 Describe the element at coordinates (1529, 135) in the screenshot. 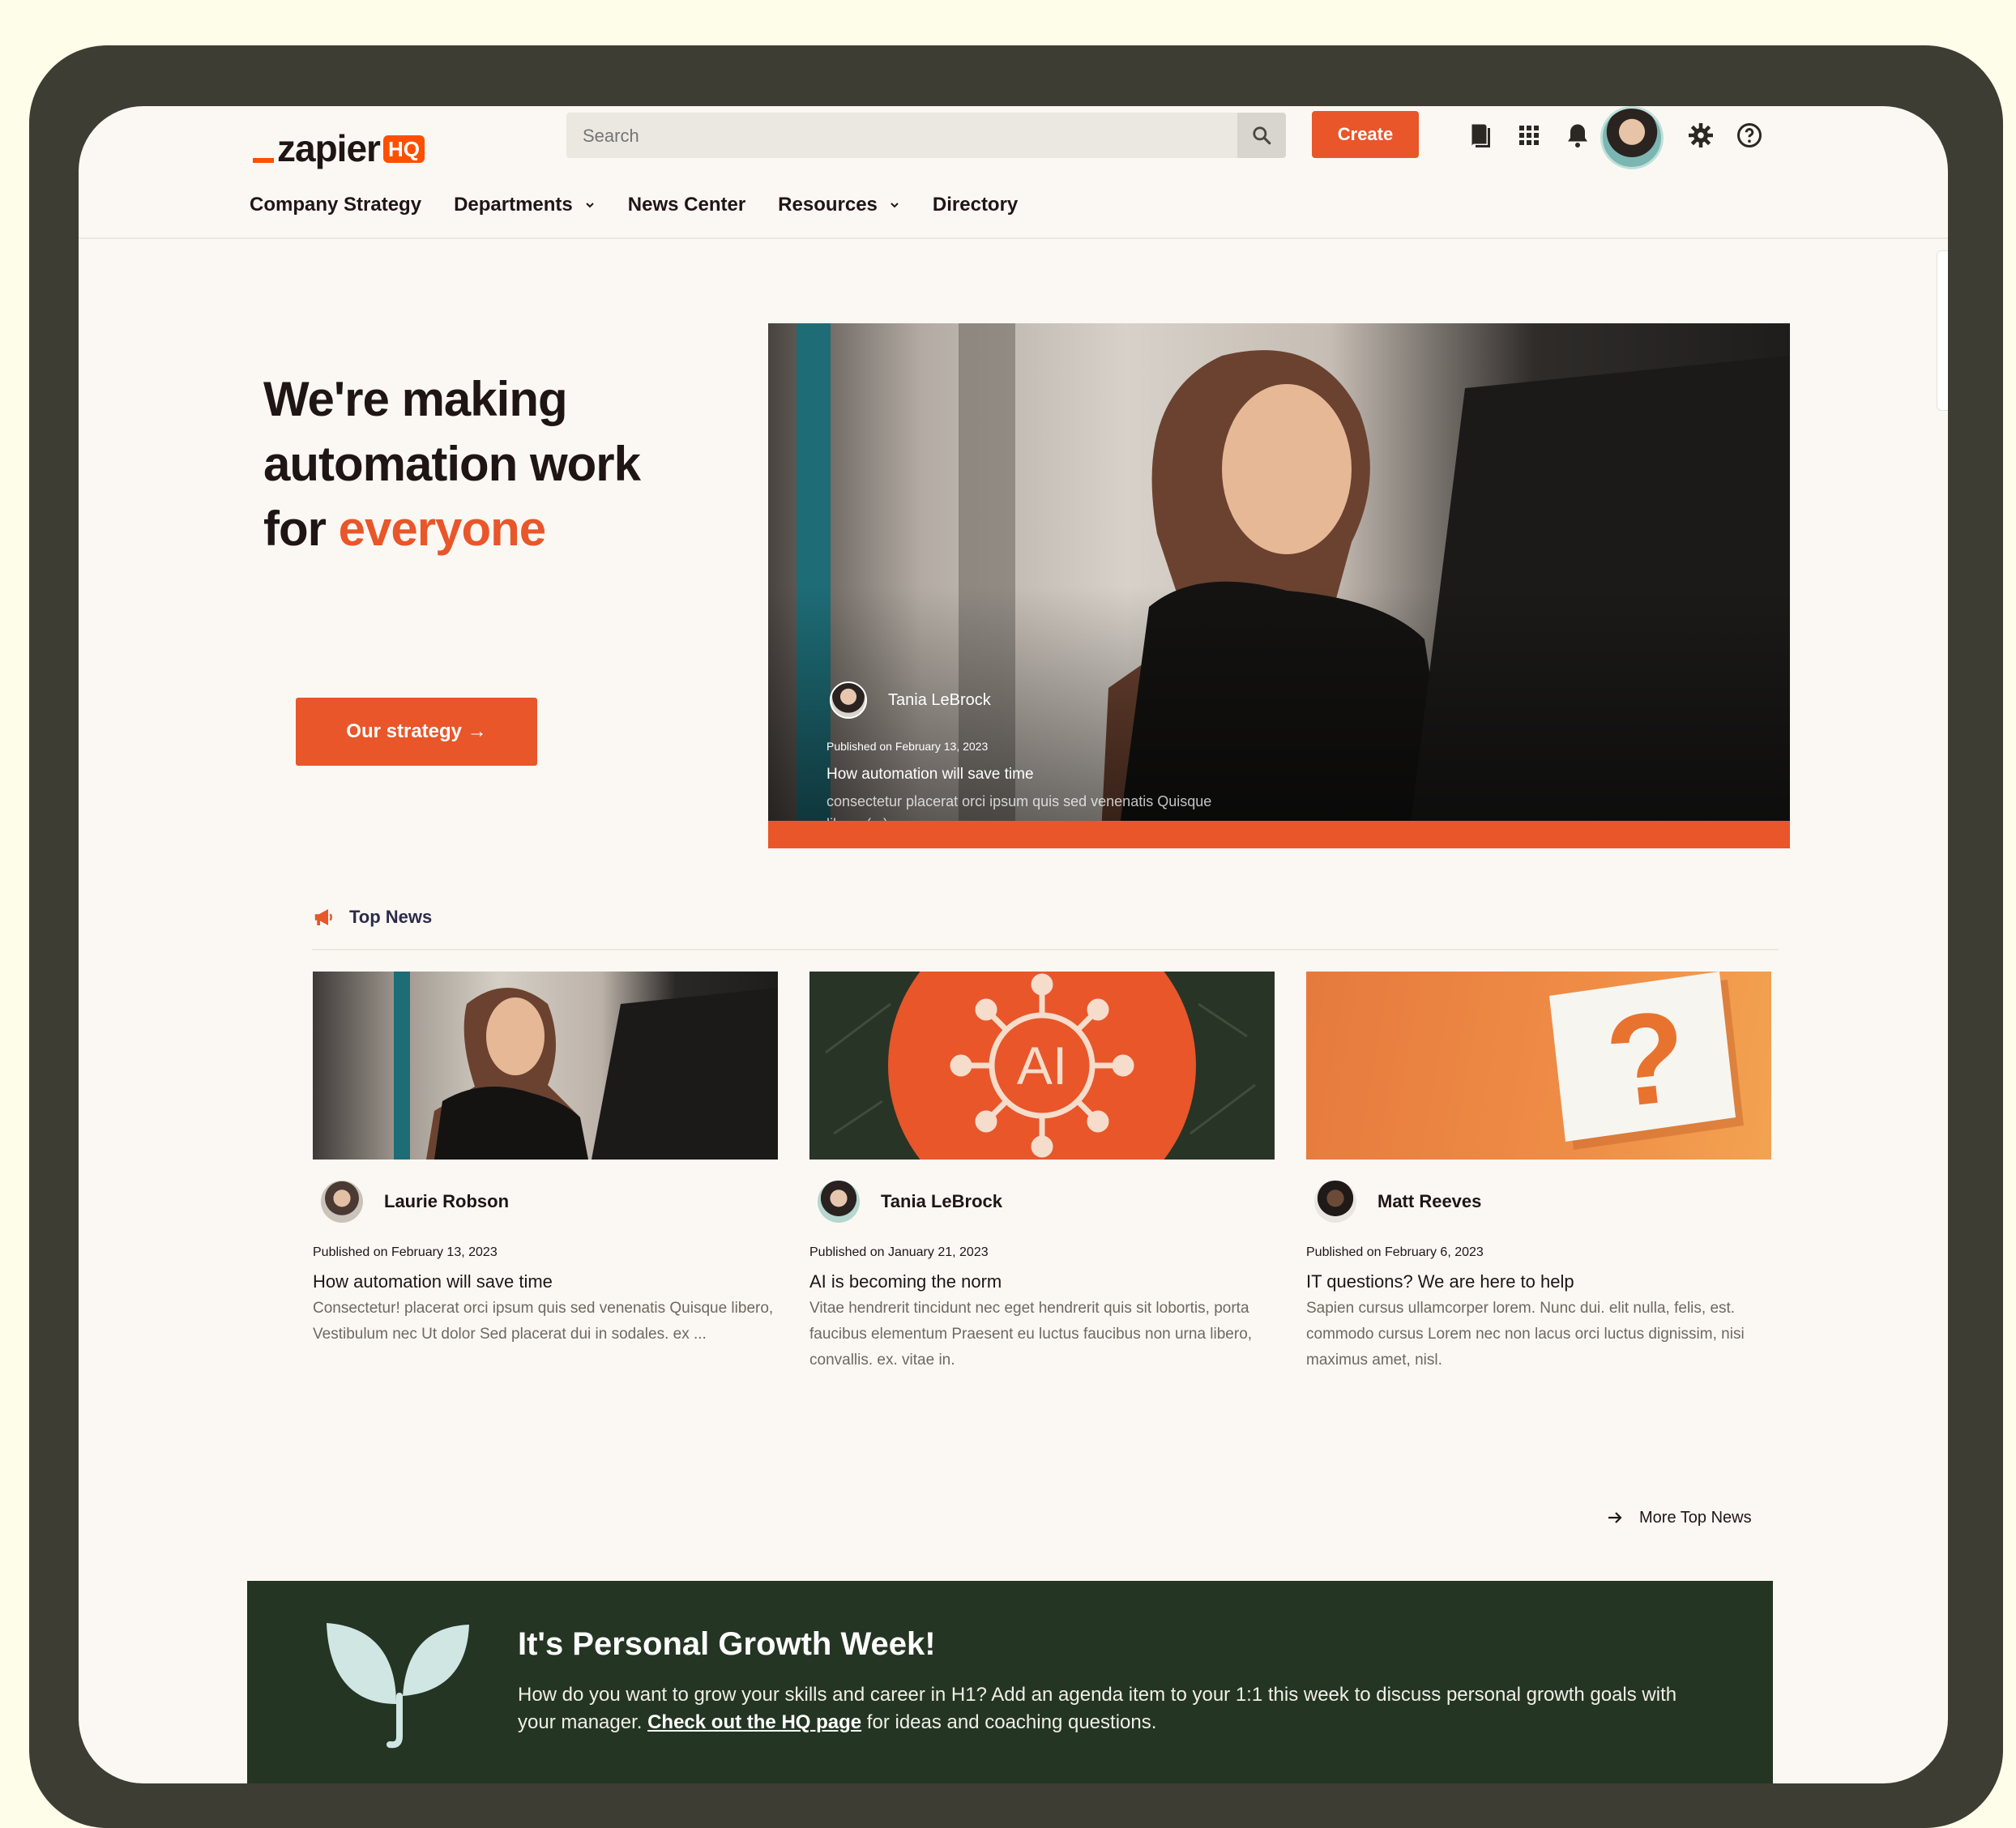

I see `apps-grid-icon` at that location.